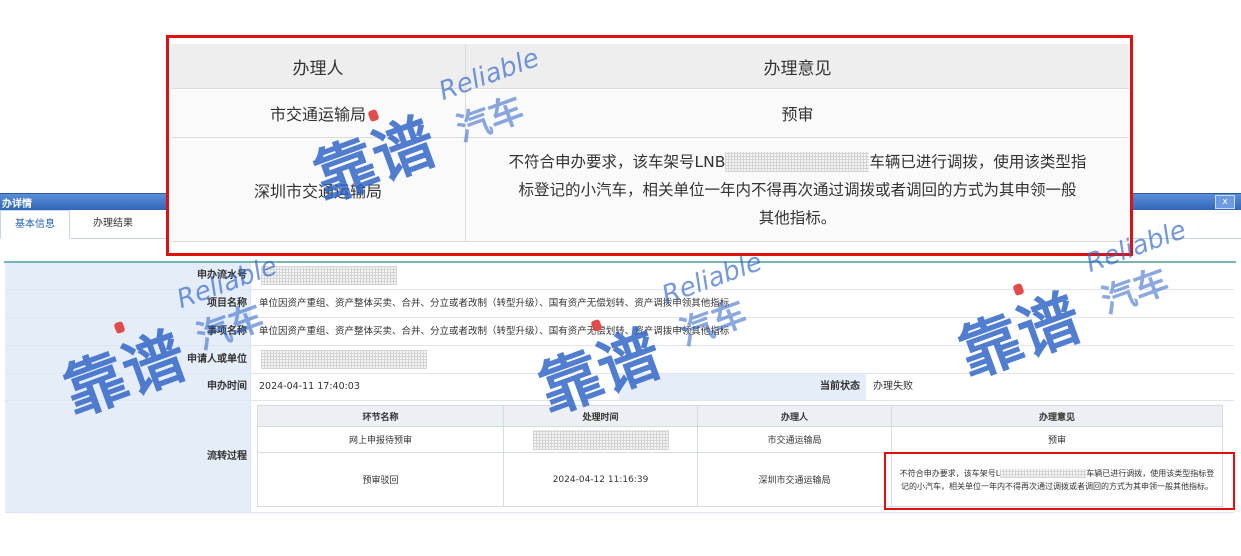 The height and width of the screenshot is (556, 1241). I want to click on masked-vin-zoom, so click(797, 162).